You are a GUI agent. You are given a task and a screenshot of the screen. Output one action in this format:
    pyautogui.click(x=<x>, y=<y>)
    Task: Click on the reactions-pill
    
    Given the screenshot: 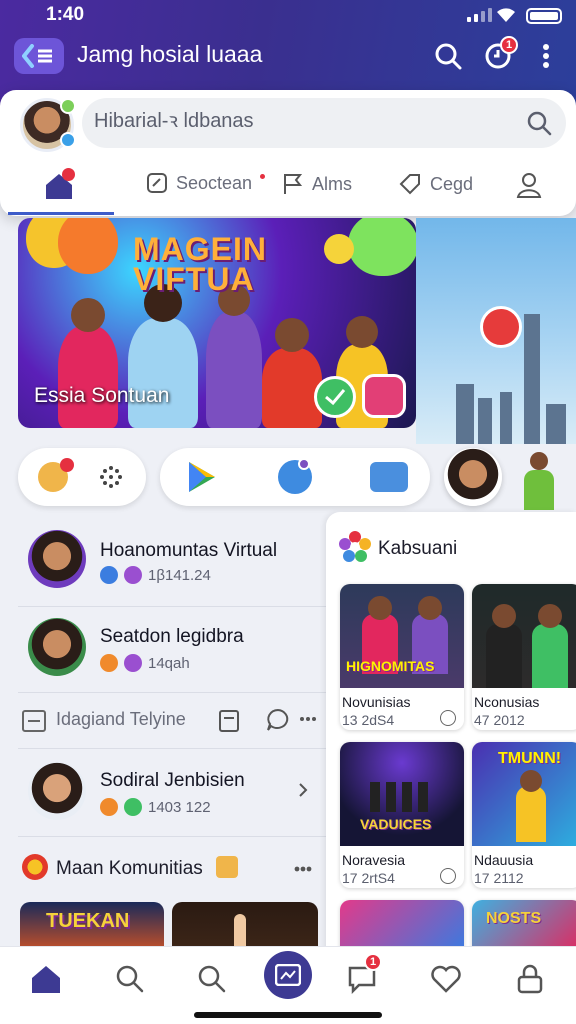 What is the action you would take?
    pyautogui.click(x=82, y=477)
    